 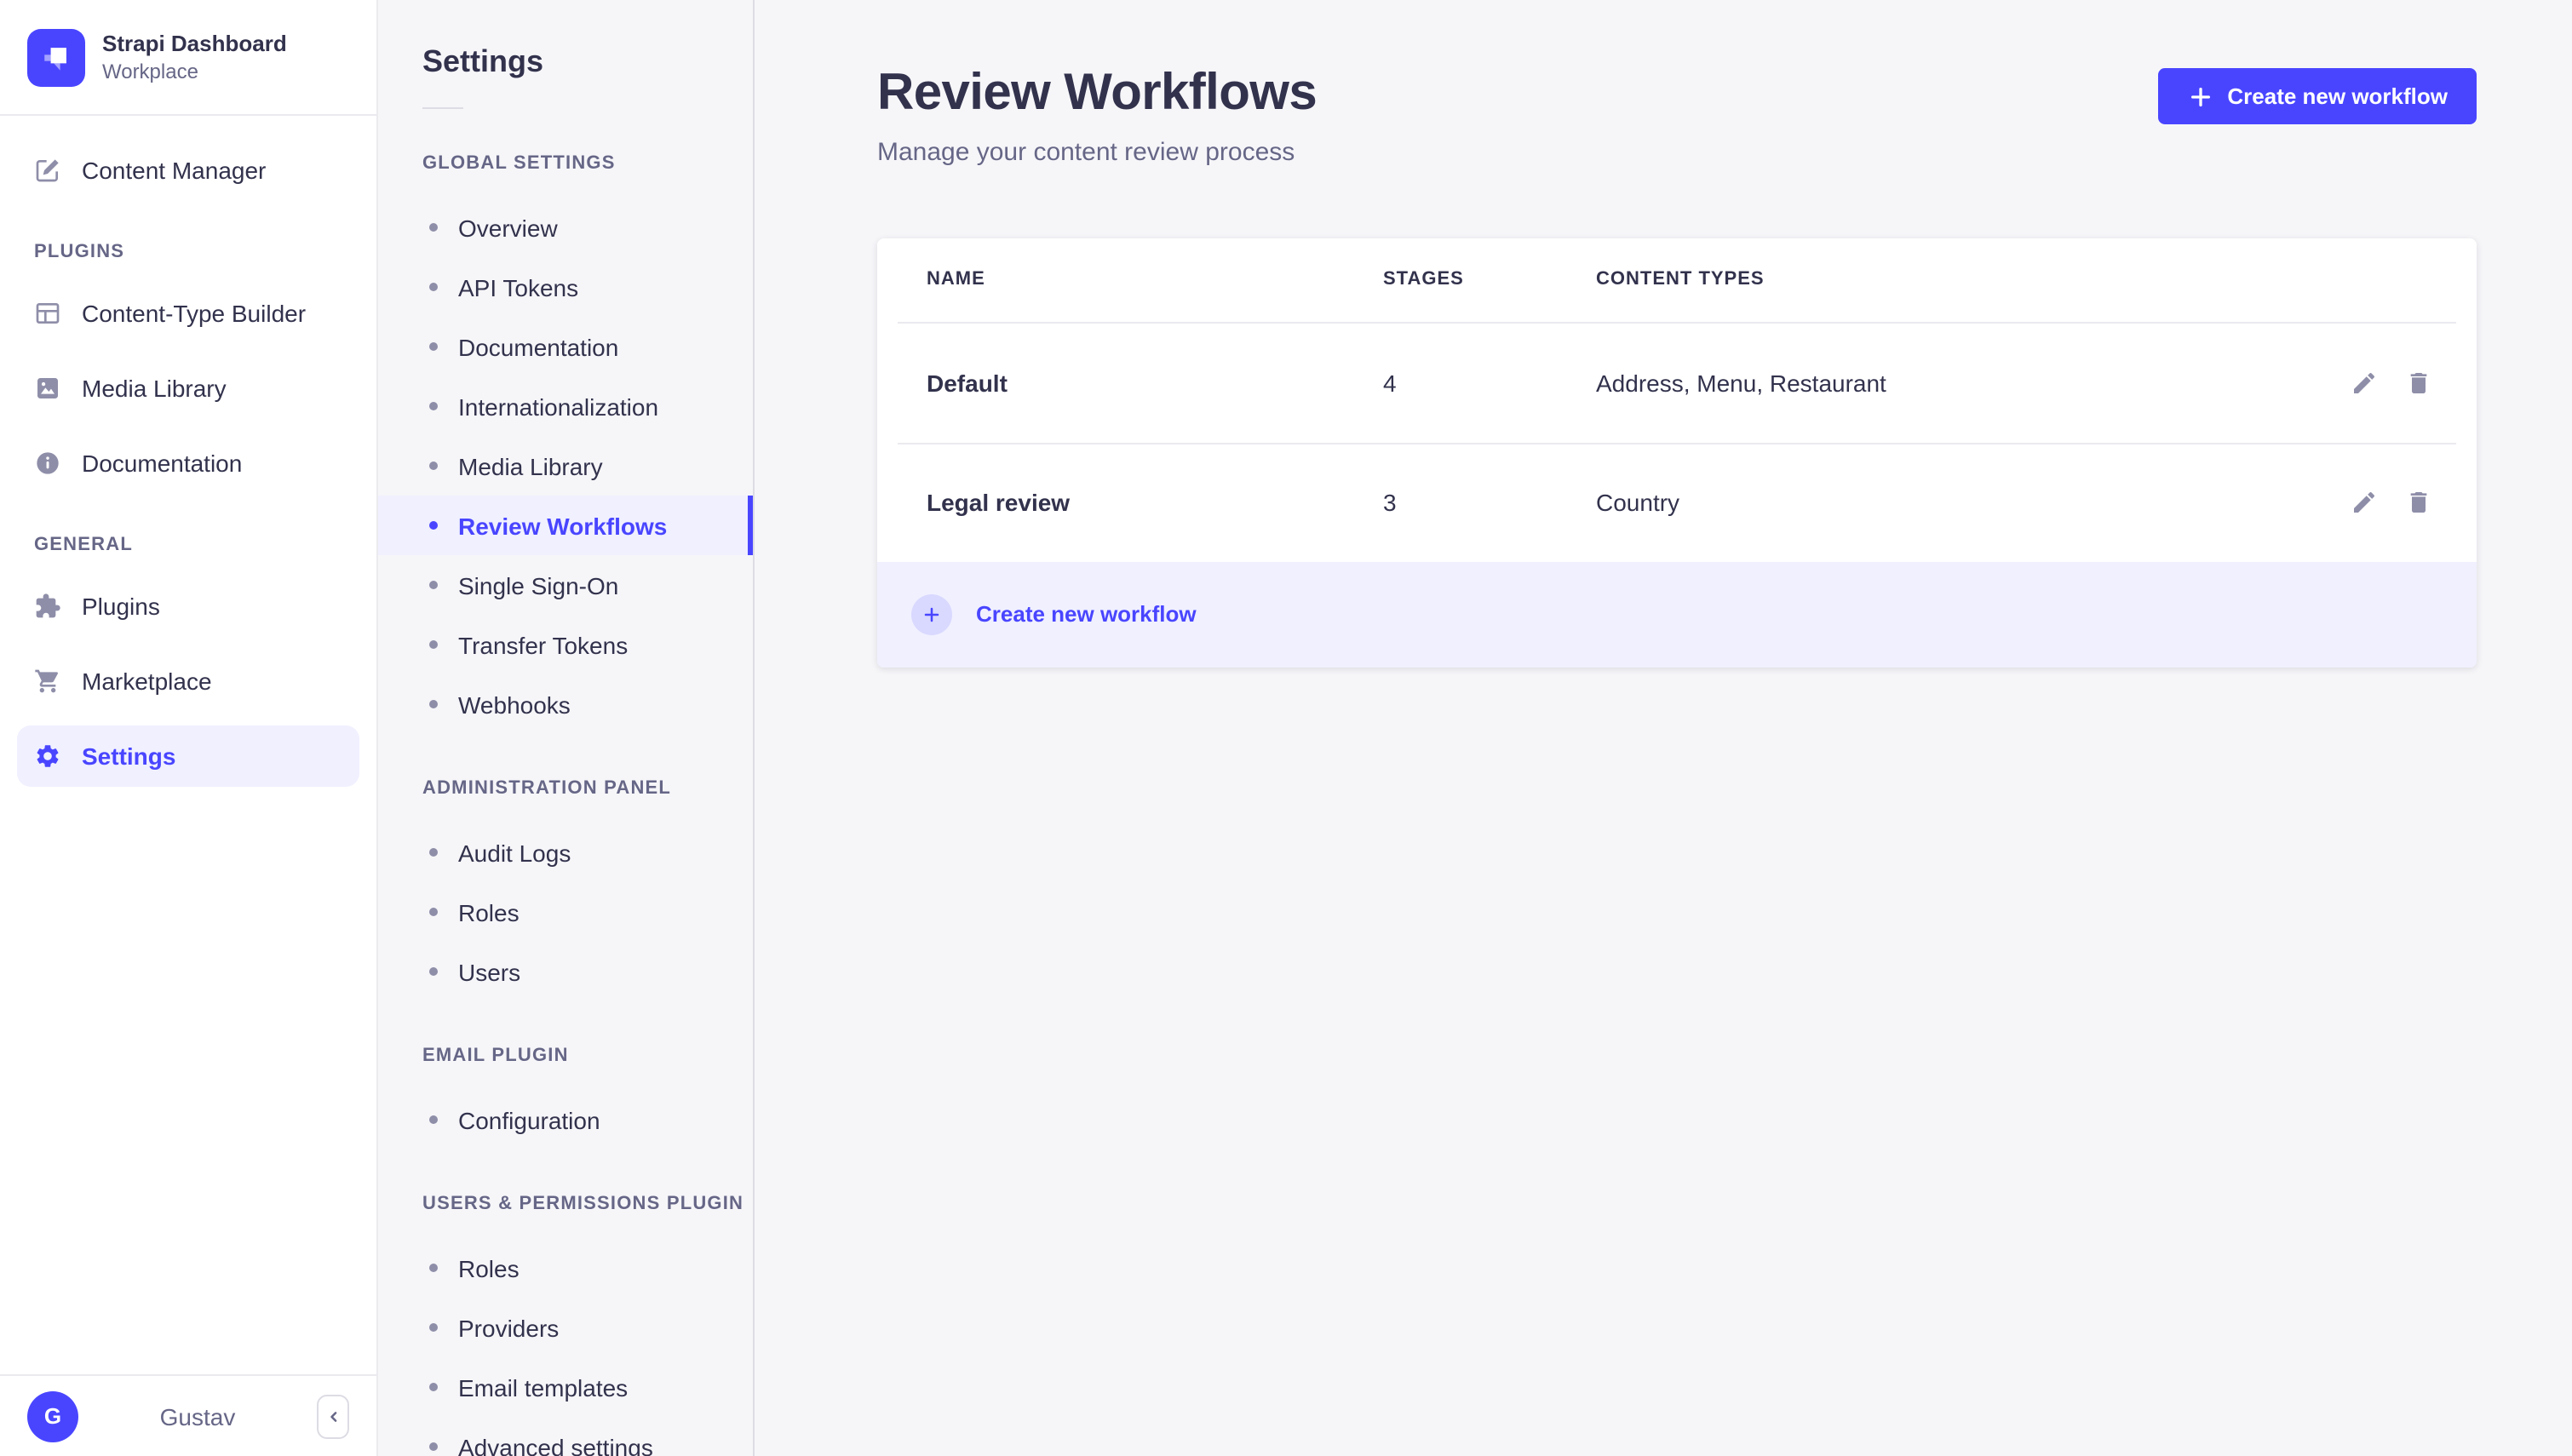 I want to click on settings-item-label: Media Library, so click(x=531, y=466).